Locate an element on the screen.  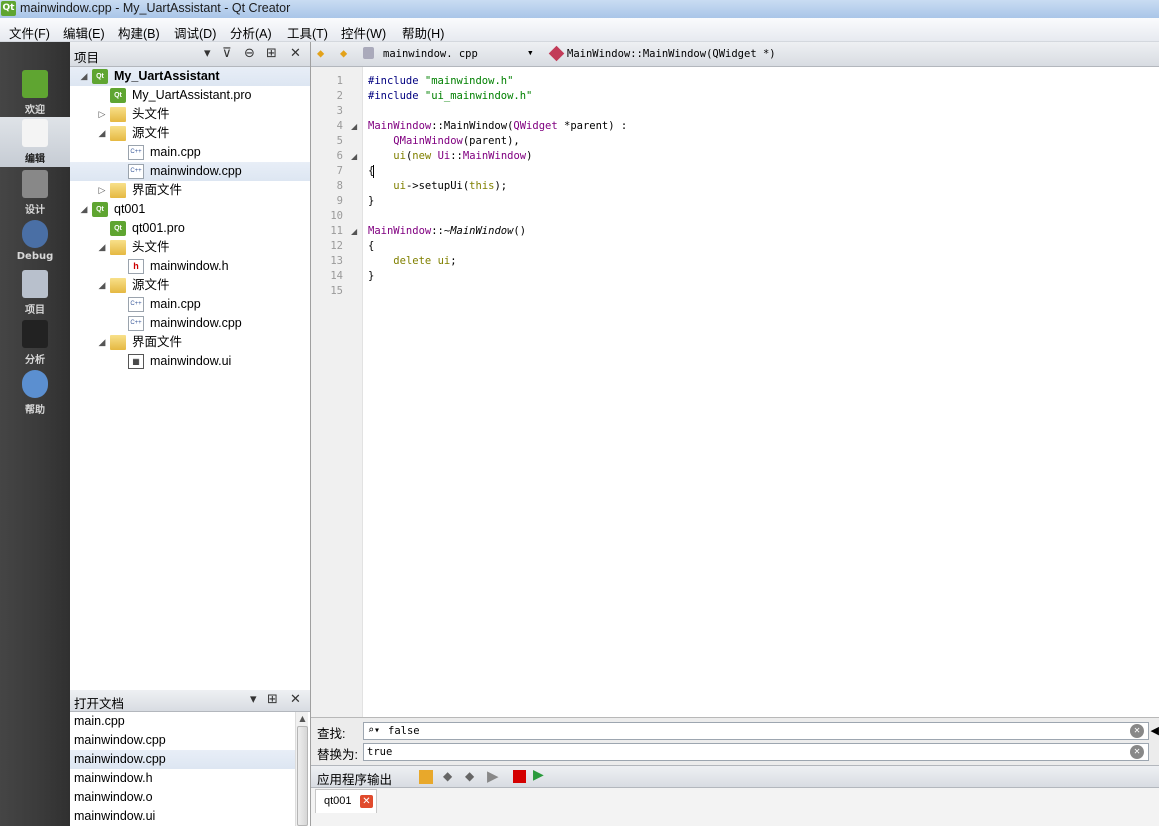
code-line: QMainWindow(parent), is located at coordinates (443, 141).